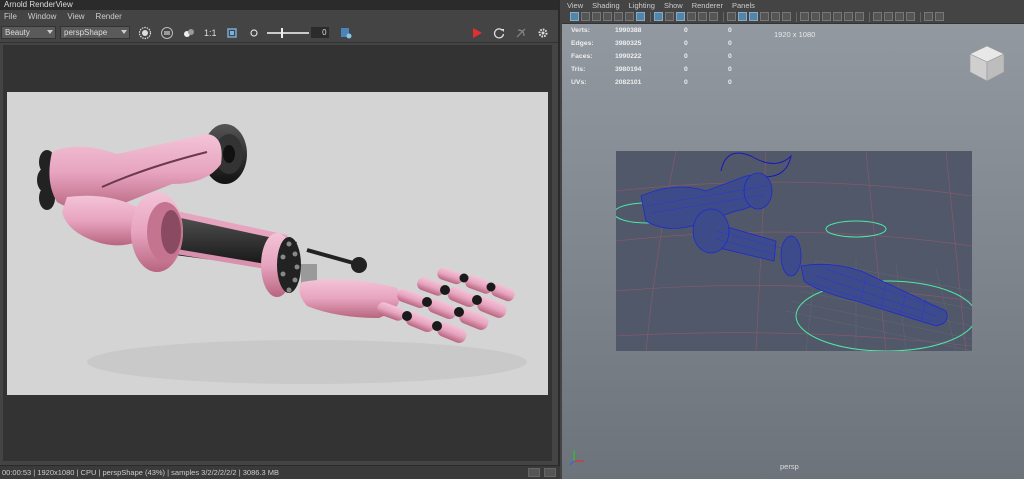 The height and width of the screenshot is (479, 1024). I want to click on ipr-toggle-button, so click(521, 33).